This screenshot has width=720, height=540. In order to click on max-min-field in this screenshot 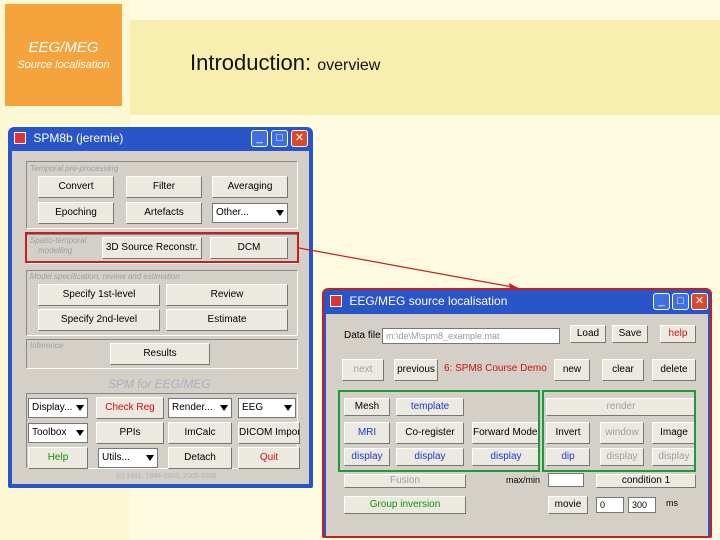, I will do `click(566, 480)`.